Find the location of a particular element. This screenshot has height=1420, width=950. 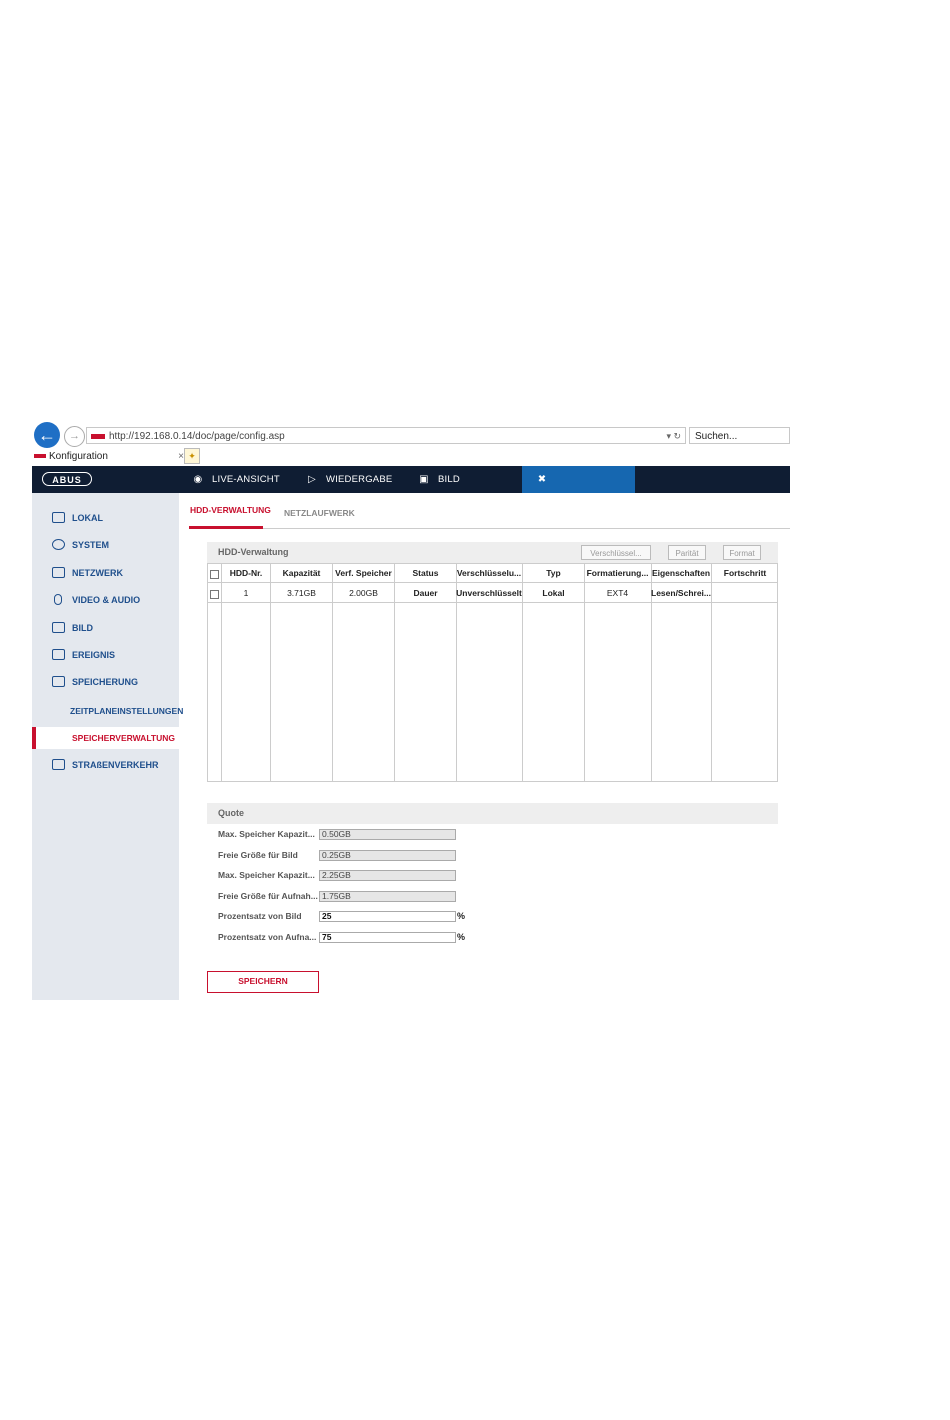

column-divider is located at coordinates (711, 672).